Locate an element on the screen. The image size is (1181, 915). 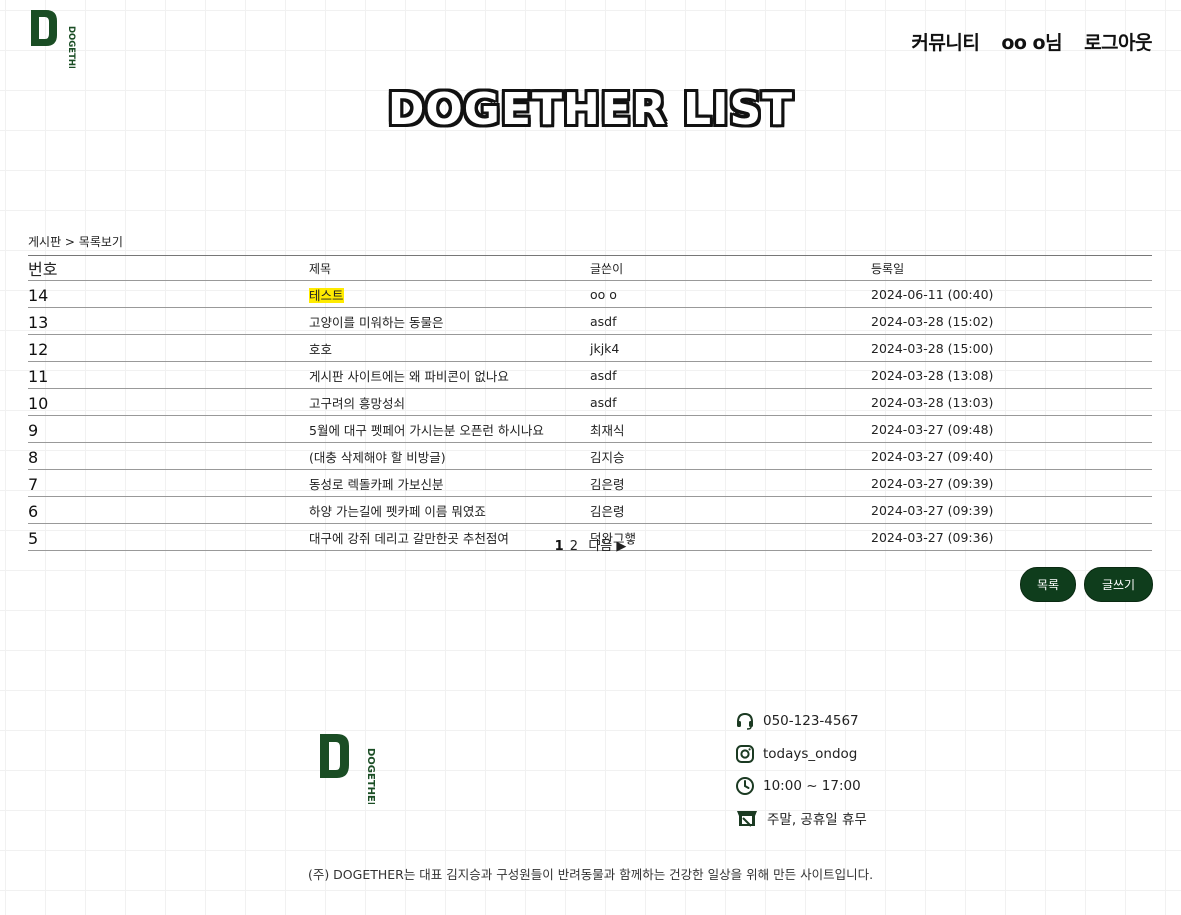
post-title-link: 테스트 is located at coordinates (326, 295).